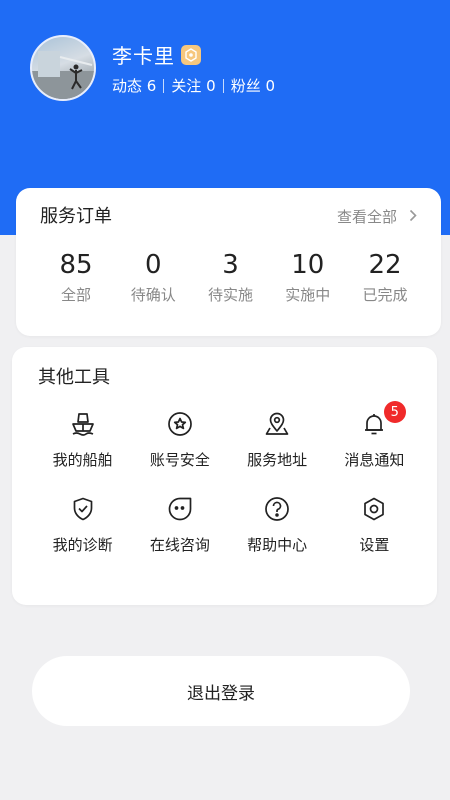  Describe the element at coordinates (374, 435) in the screenshot. I see `tool-notifications: 5 消息通知` at that location.